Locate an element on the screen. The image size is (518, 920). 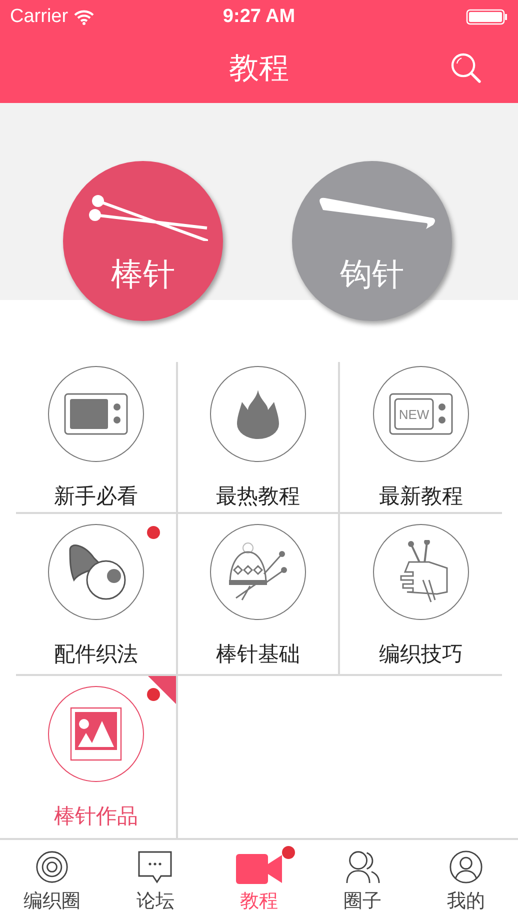
tutorial-item: 最热教程 is located at coordinates (259, 438).